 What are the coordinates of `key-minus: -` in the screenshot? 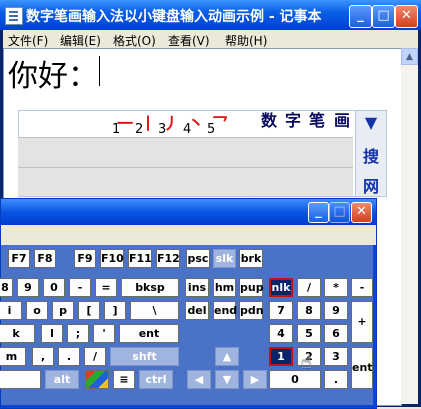 It's located at (80, 287).